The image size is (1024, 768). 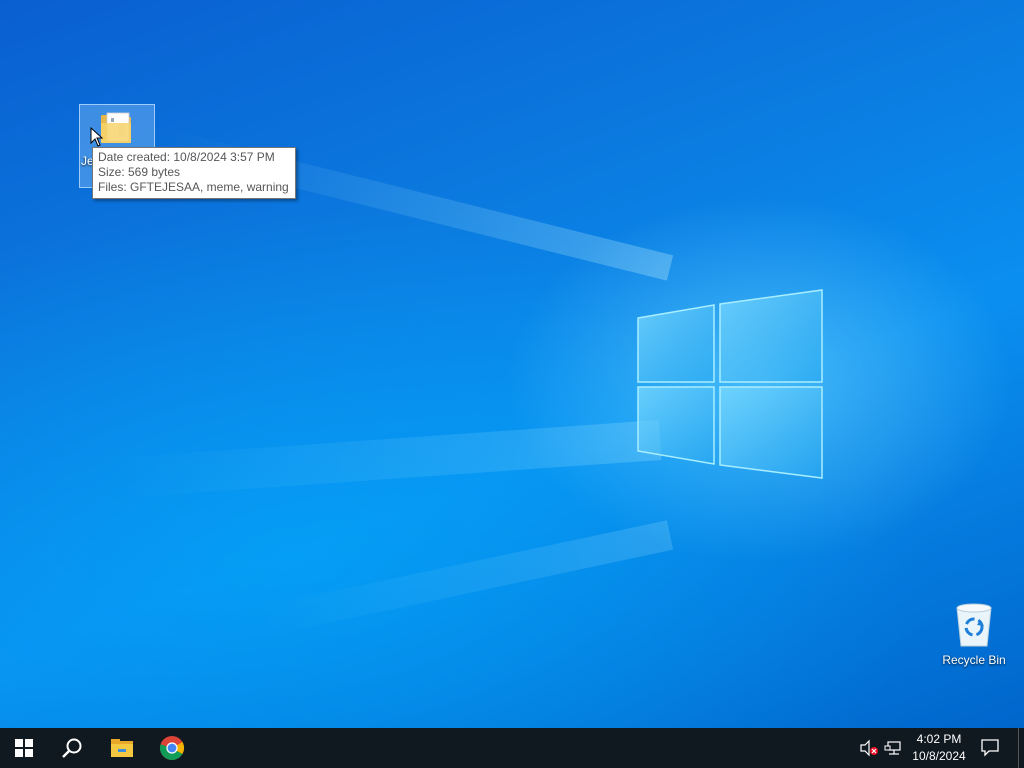 I want to click on folder-icon, so click(x=122, y=748).